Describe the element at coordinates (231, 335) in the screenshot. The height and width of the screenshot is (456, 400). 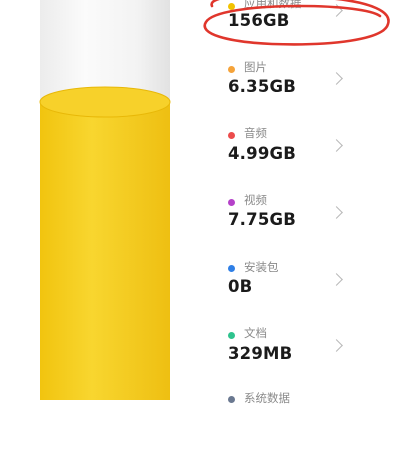
I see `documents-color-dot` at that location.